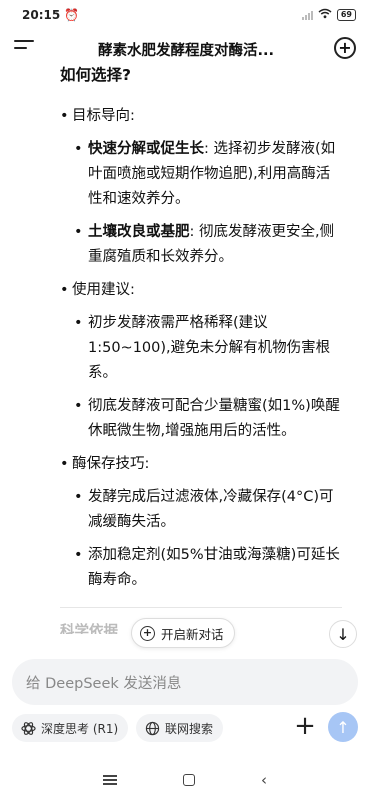 The height and width of the screenshot is (800, 370). Describe the element at coordinates (189, 780) in the screenshot. I see `home-icon` at that location.